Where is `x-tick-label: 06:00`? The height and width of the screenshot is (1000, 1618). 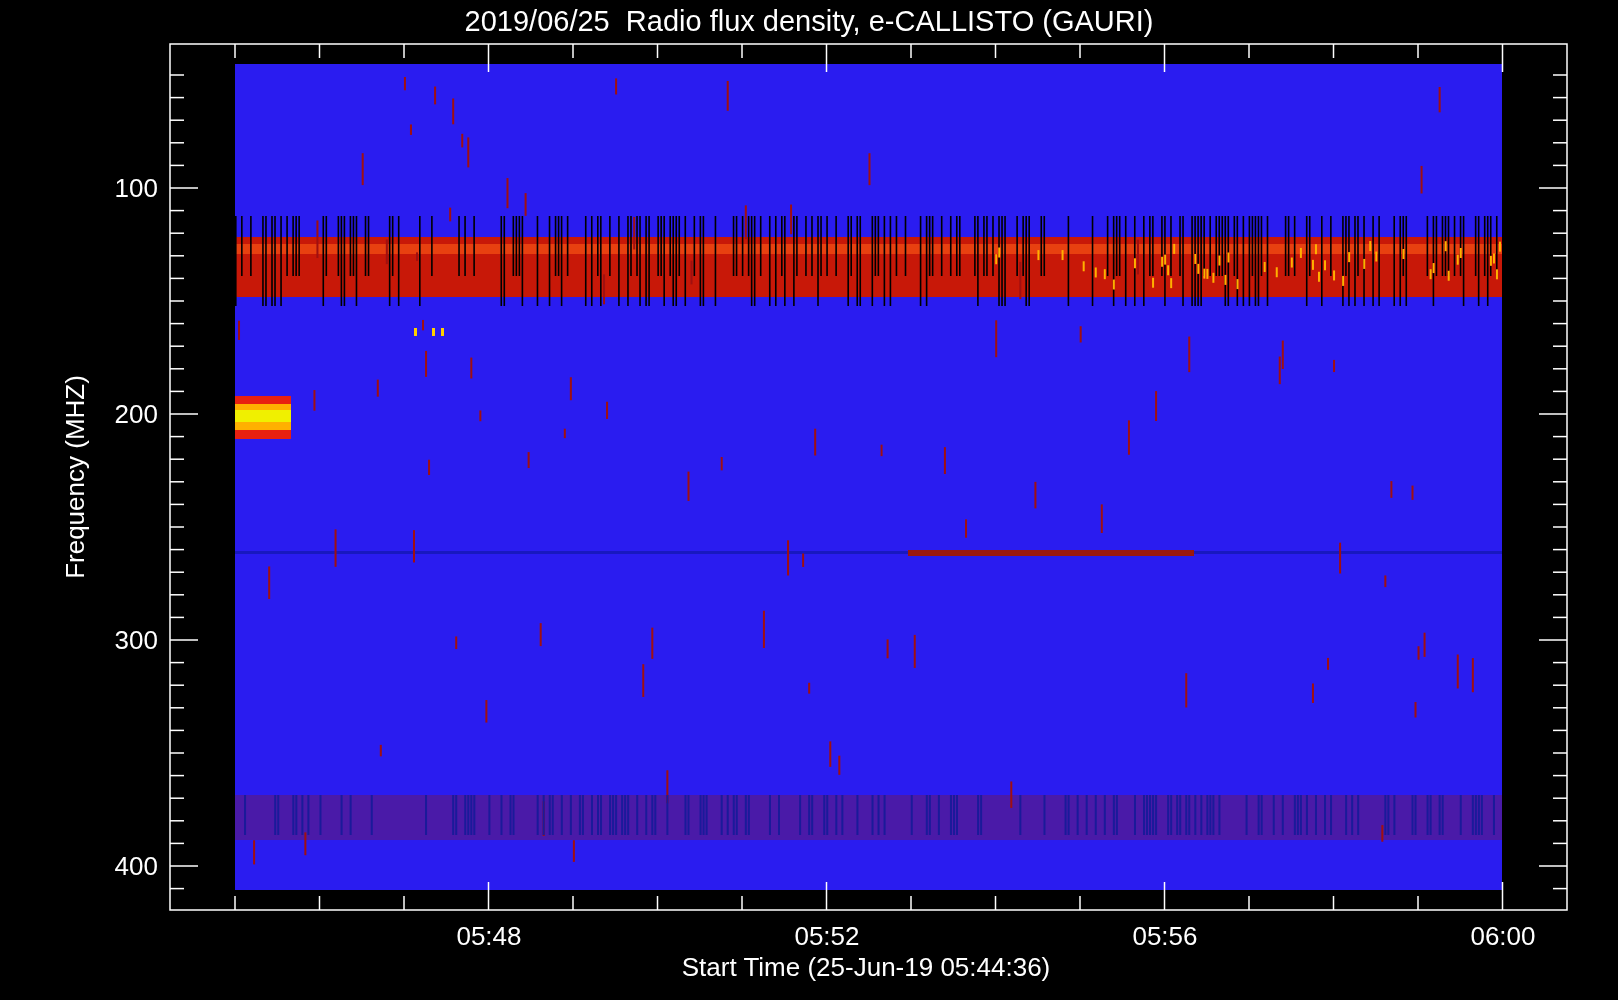 x-tick-label: 06:00 is located at coordinates (1503, 936).